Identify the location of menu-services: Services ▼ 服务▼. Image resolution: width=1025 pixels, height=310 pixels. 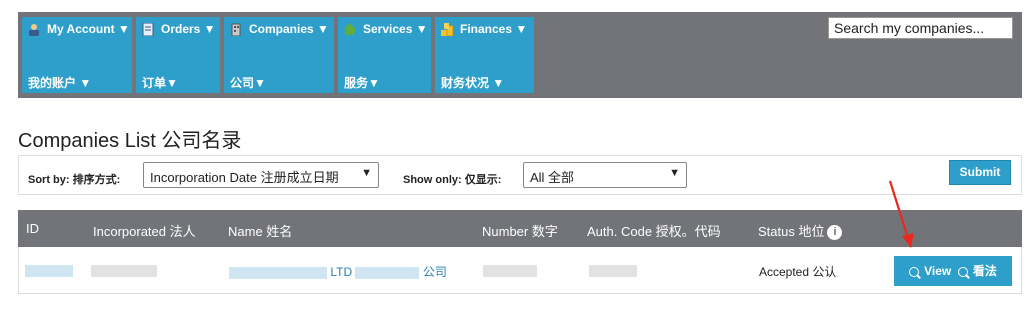
(384, 55).